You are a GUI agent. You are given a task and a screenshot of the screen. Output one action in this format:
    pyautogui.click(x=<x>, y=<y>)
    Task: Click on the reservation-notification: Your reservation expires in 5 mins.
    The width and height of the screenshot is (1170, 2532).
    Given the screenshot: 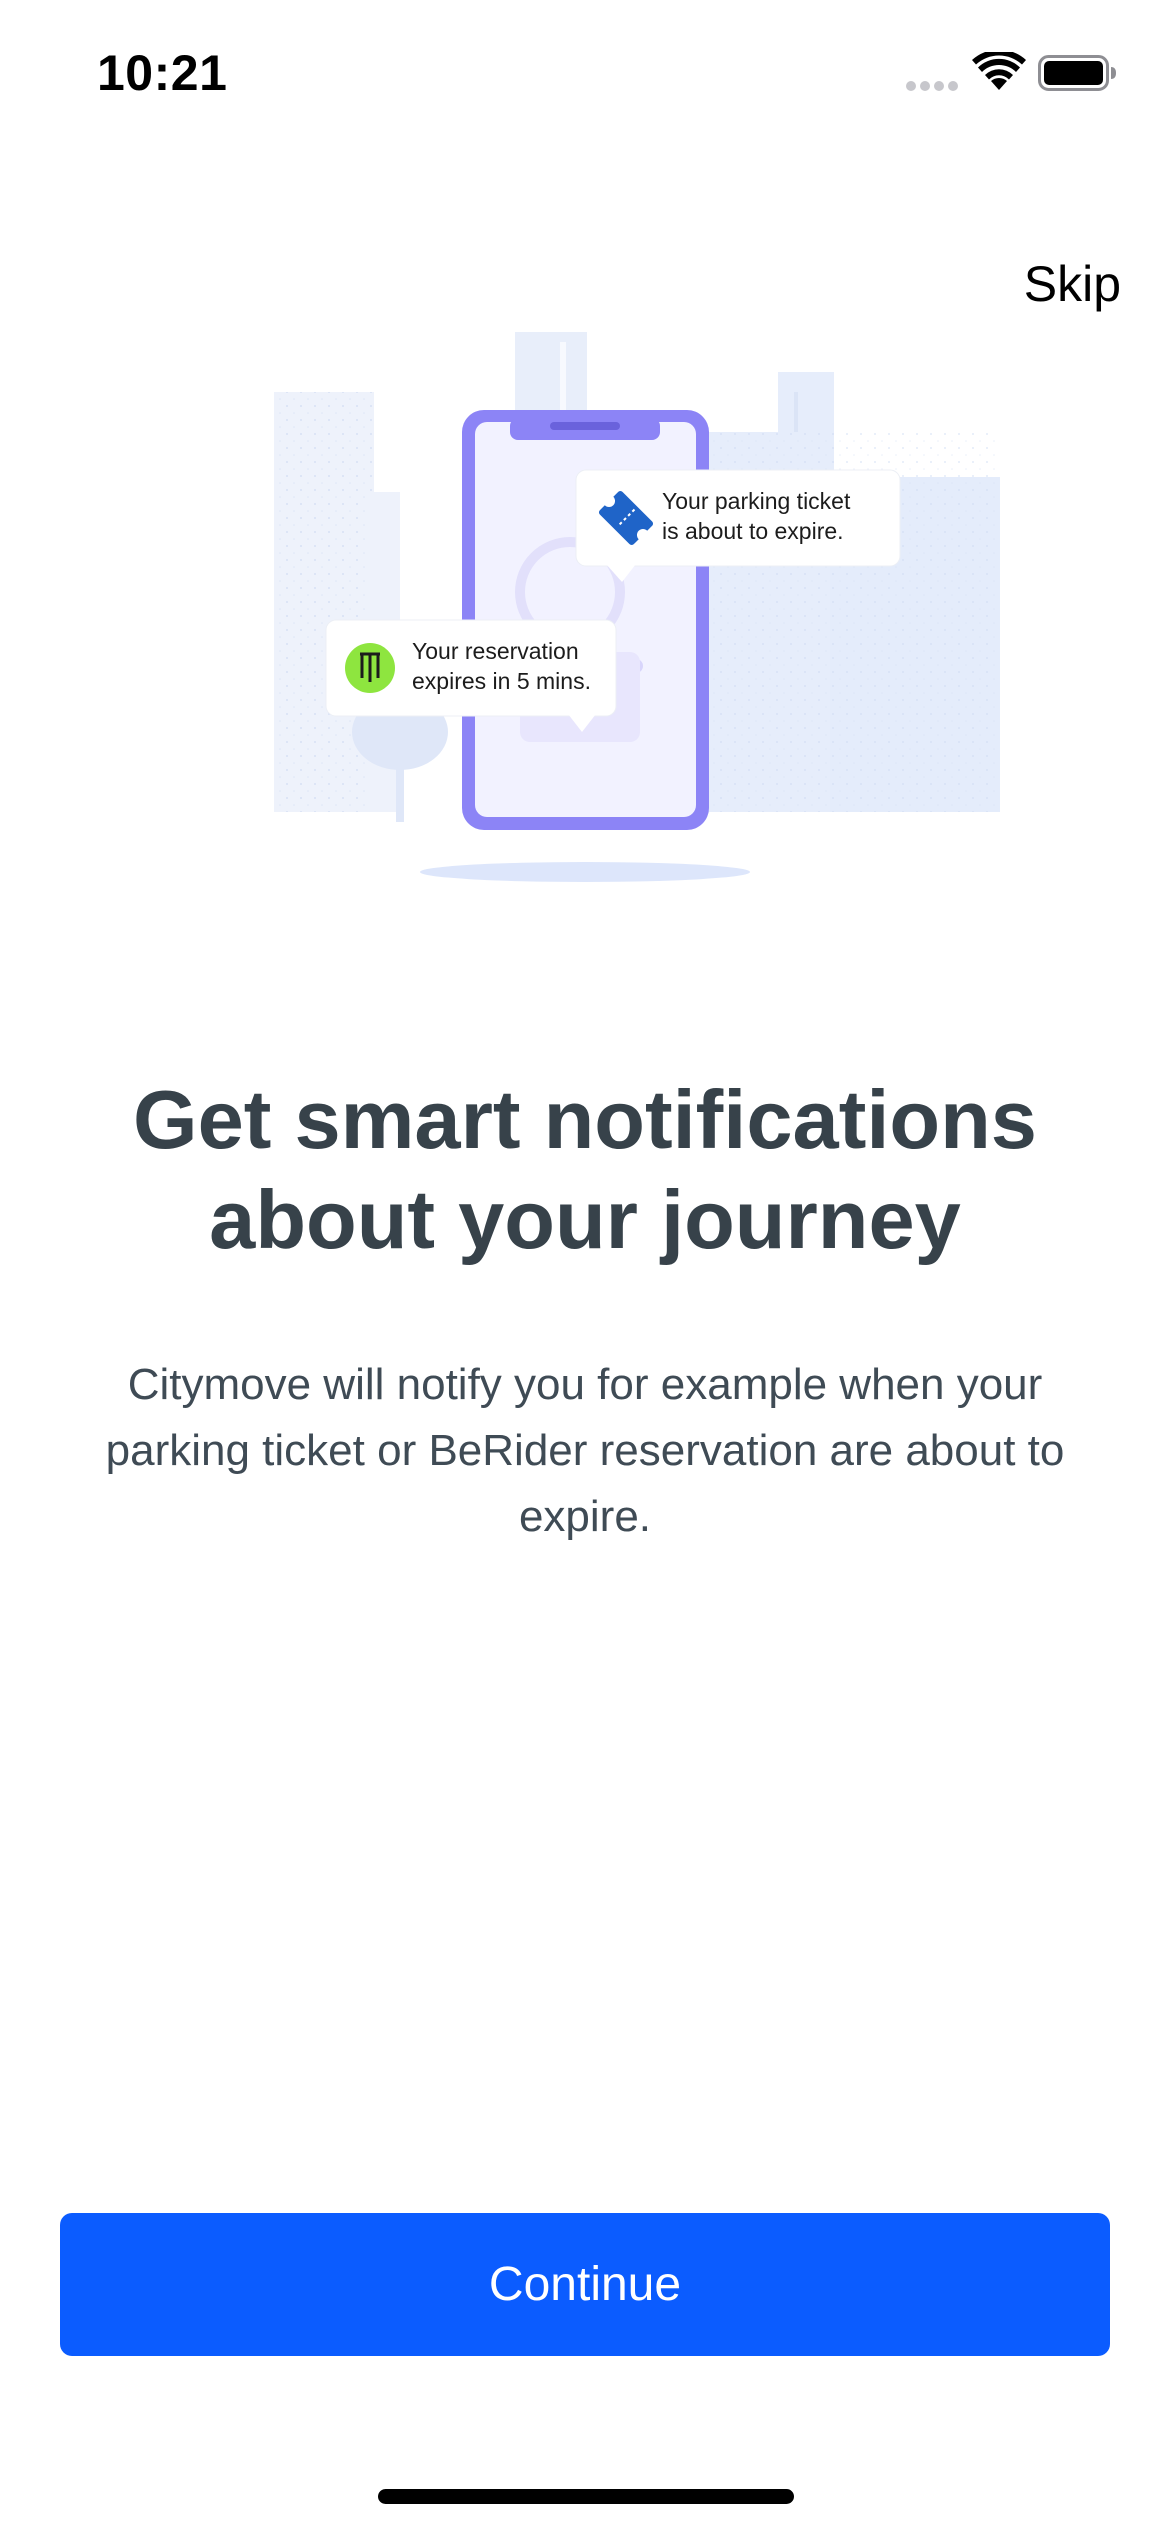 What is the action you would take?
    pyautogui.click(x=471, y=675)
    